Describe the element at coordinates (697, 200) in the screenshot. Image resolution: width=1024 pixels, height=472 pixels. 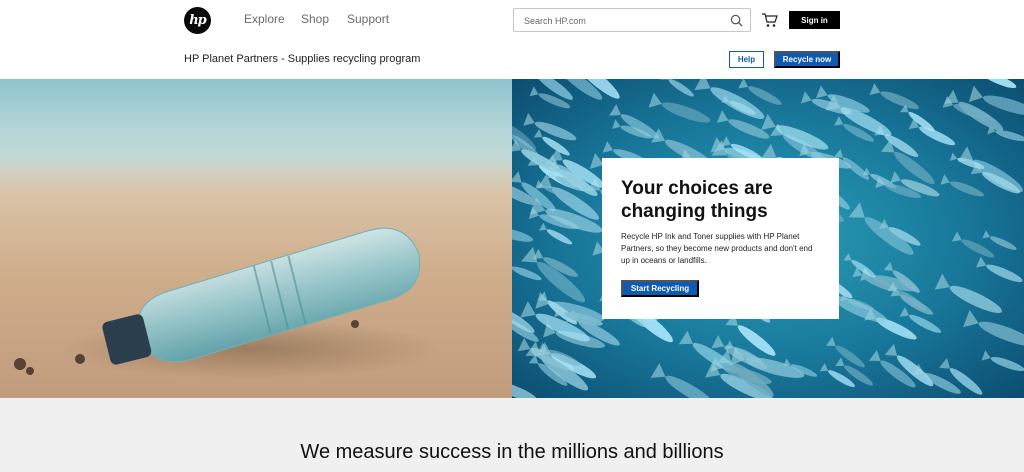
I see `hero-title: Your choices are changing things` at that location.